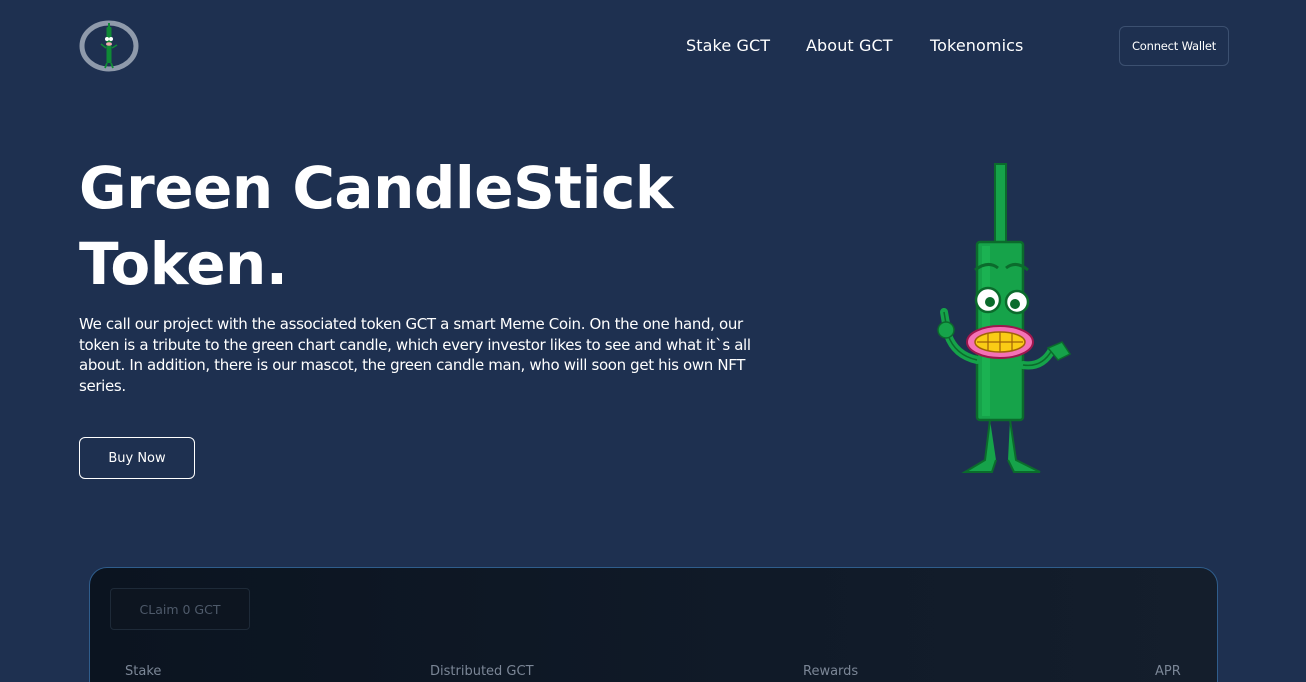 The image size is (1306, 682). What do you see at coordinates (109, 46) in the screenshot?
I see `logo-icon` at bounding box center [109, 46].